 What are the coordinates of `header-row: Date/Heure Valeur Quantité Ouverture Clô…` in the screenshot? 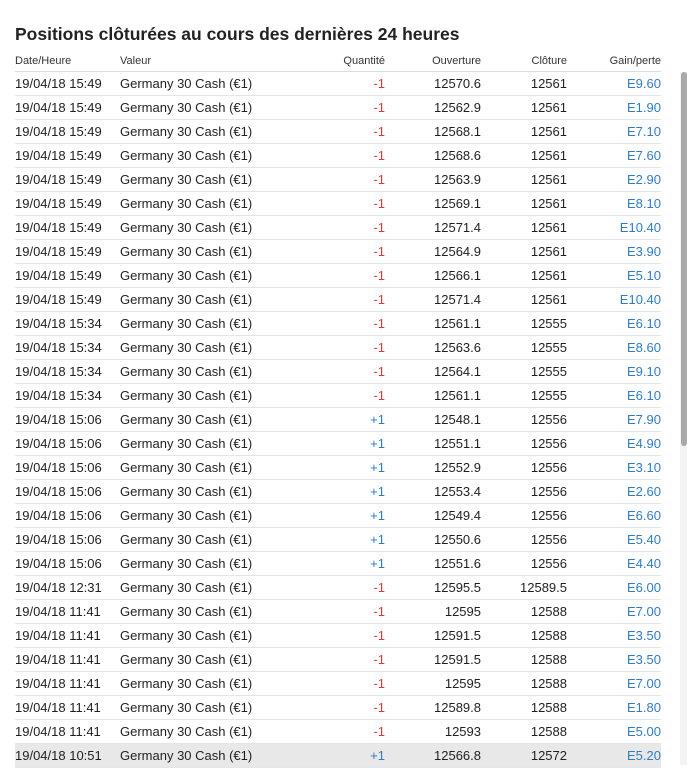 It's located at (338, 61).